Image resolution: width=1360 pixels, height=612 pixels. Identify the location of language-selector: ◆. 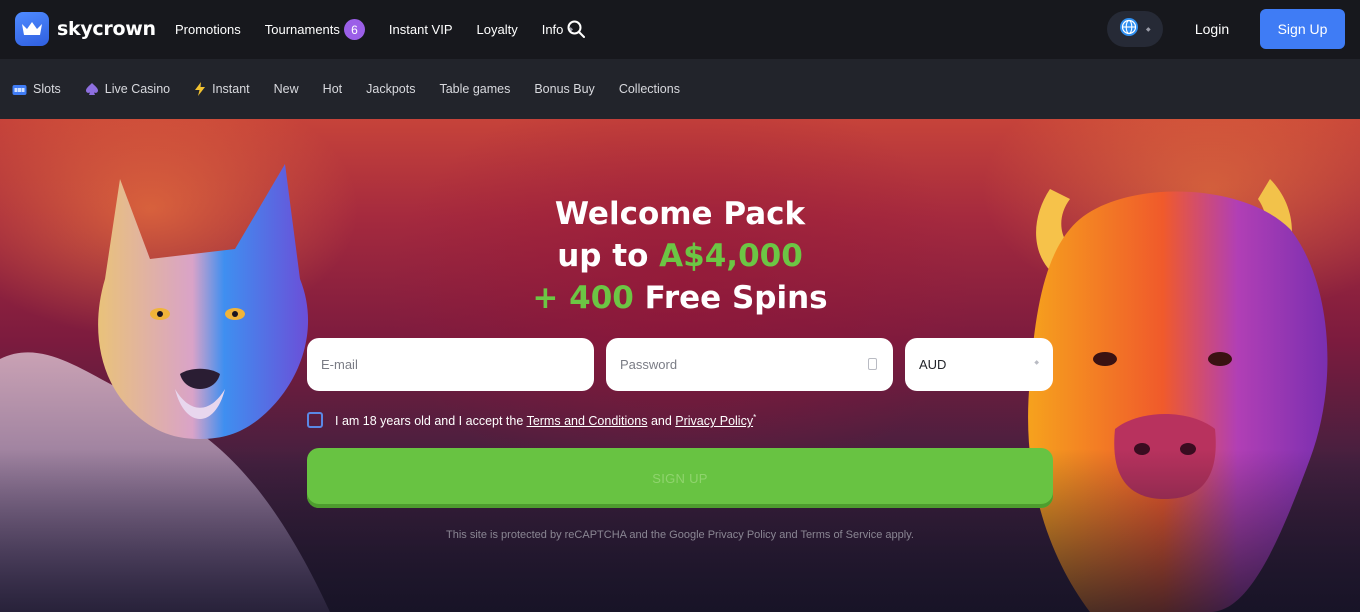
(1135, 29).